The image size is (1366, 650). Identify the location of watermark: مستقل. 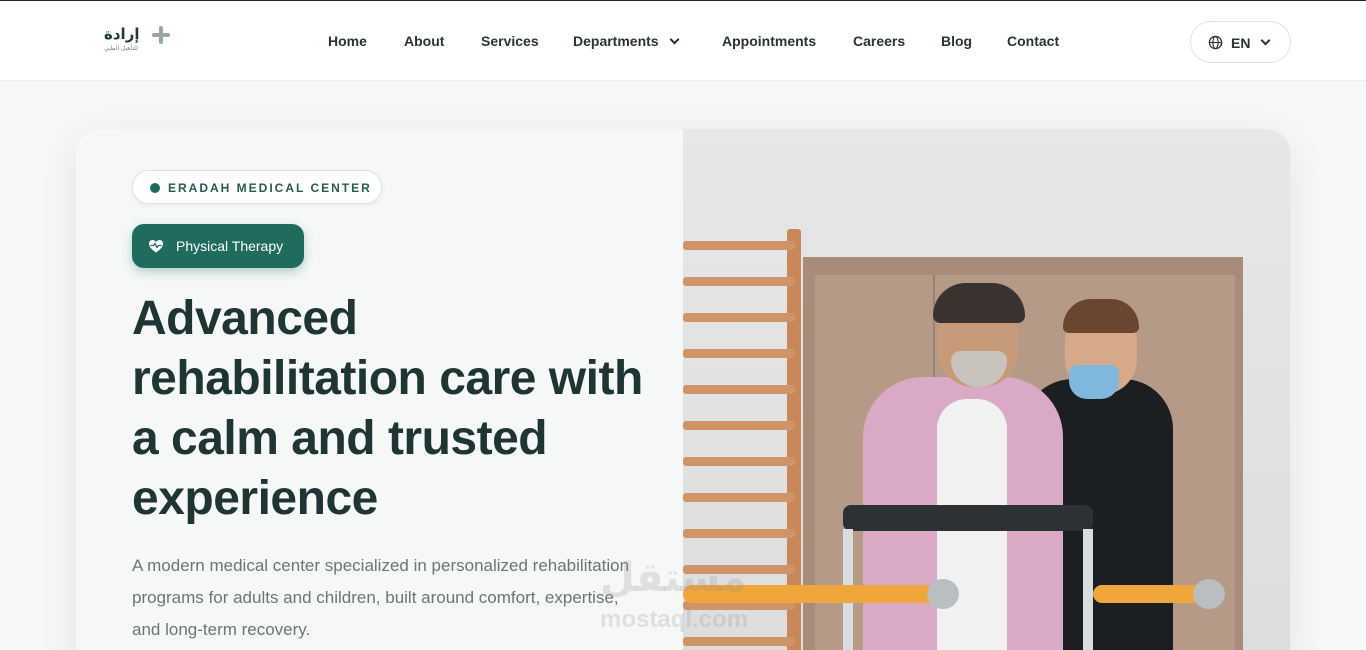
(673, 578).